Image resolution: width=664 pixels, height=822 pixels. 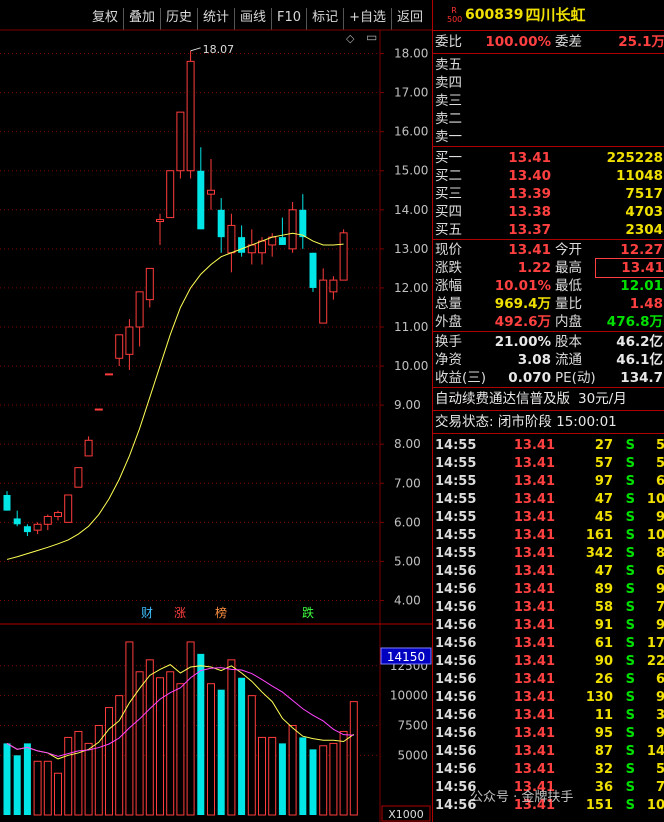 I want to click on sell-level-row: 卖一, so click(x=548, y=137).